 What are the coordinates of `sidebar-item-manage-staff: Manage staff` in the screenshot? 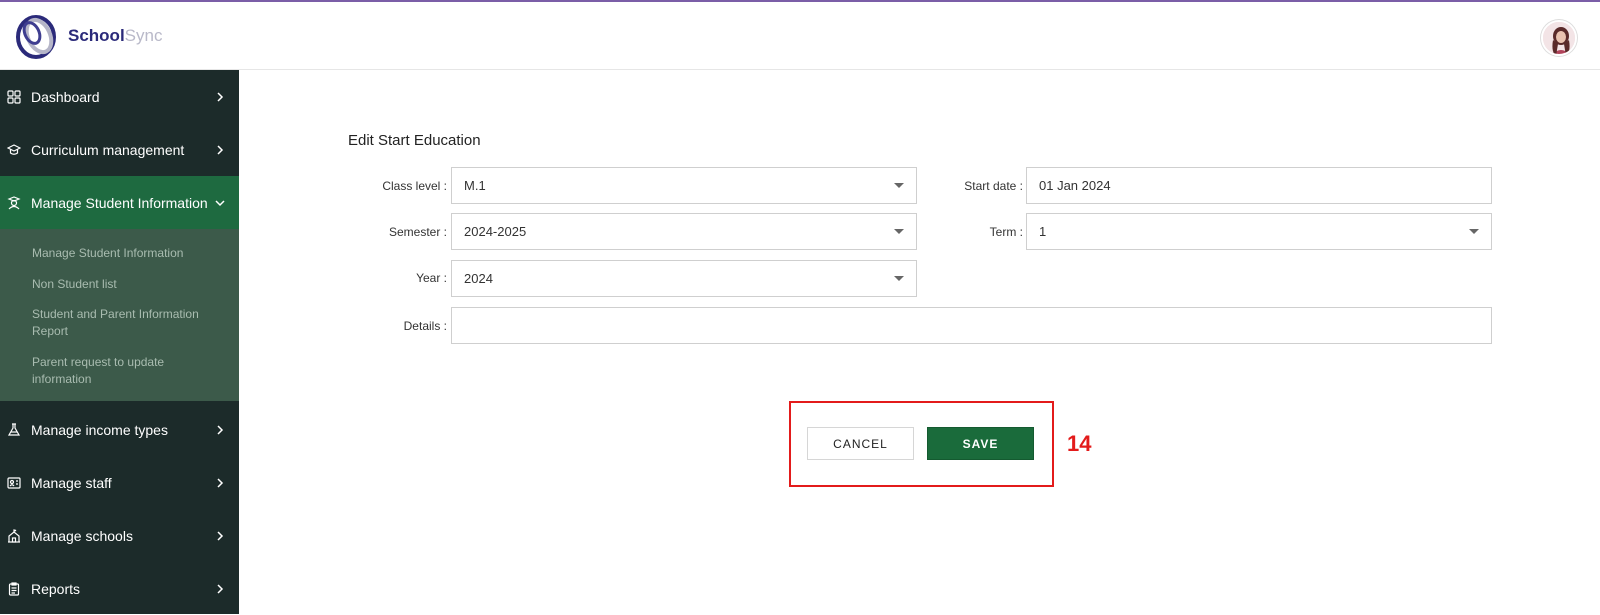 It's located at (119, 482).